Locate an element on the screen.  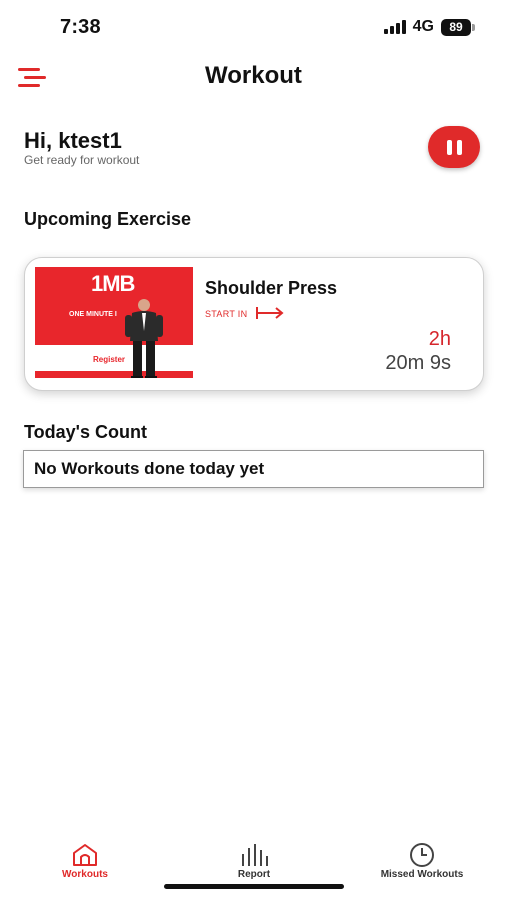
tab-report: Report is located at coordinates (254, 859).